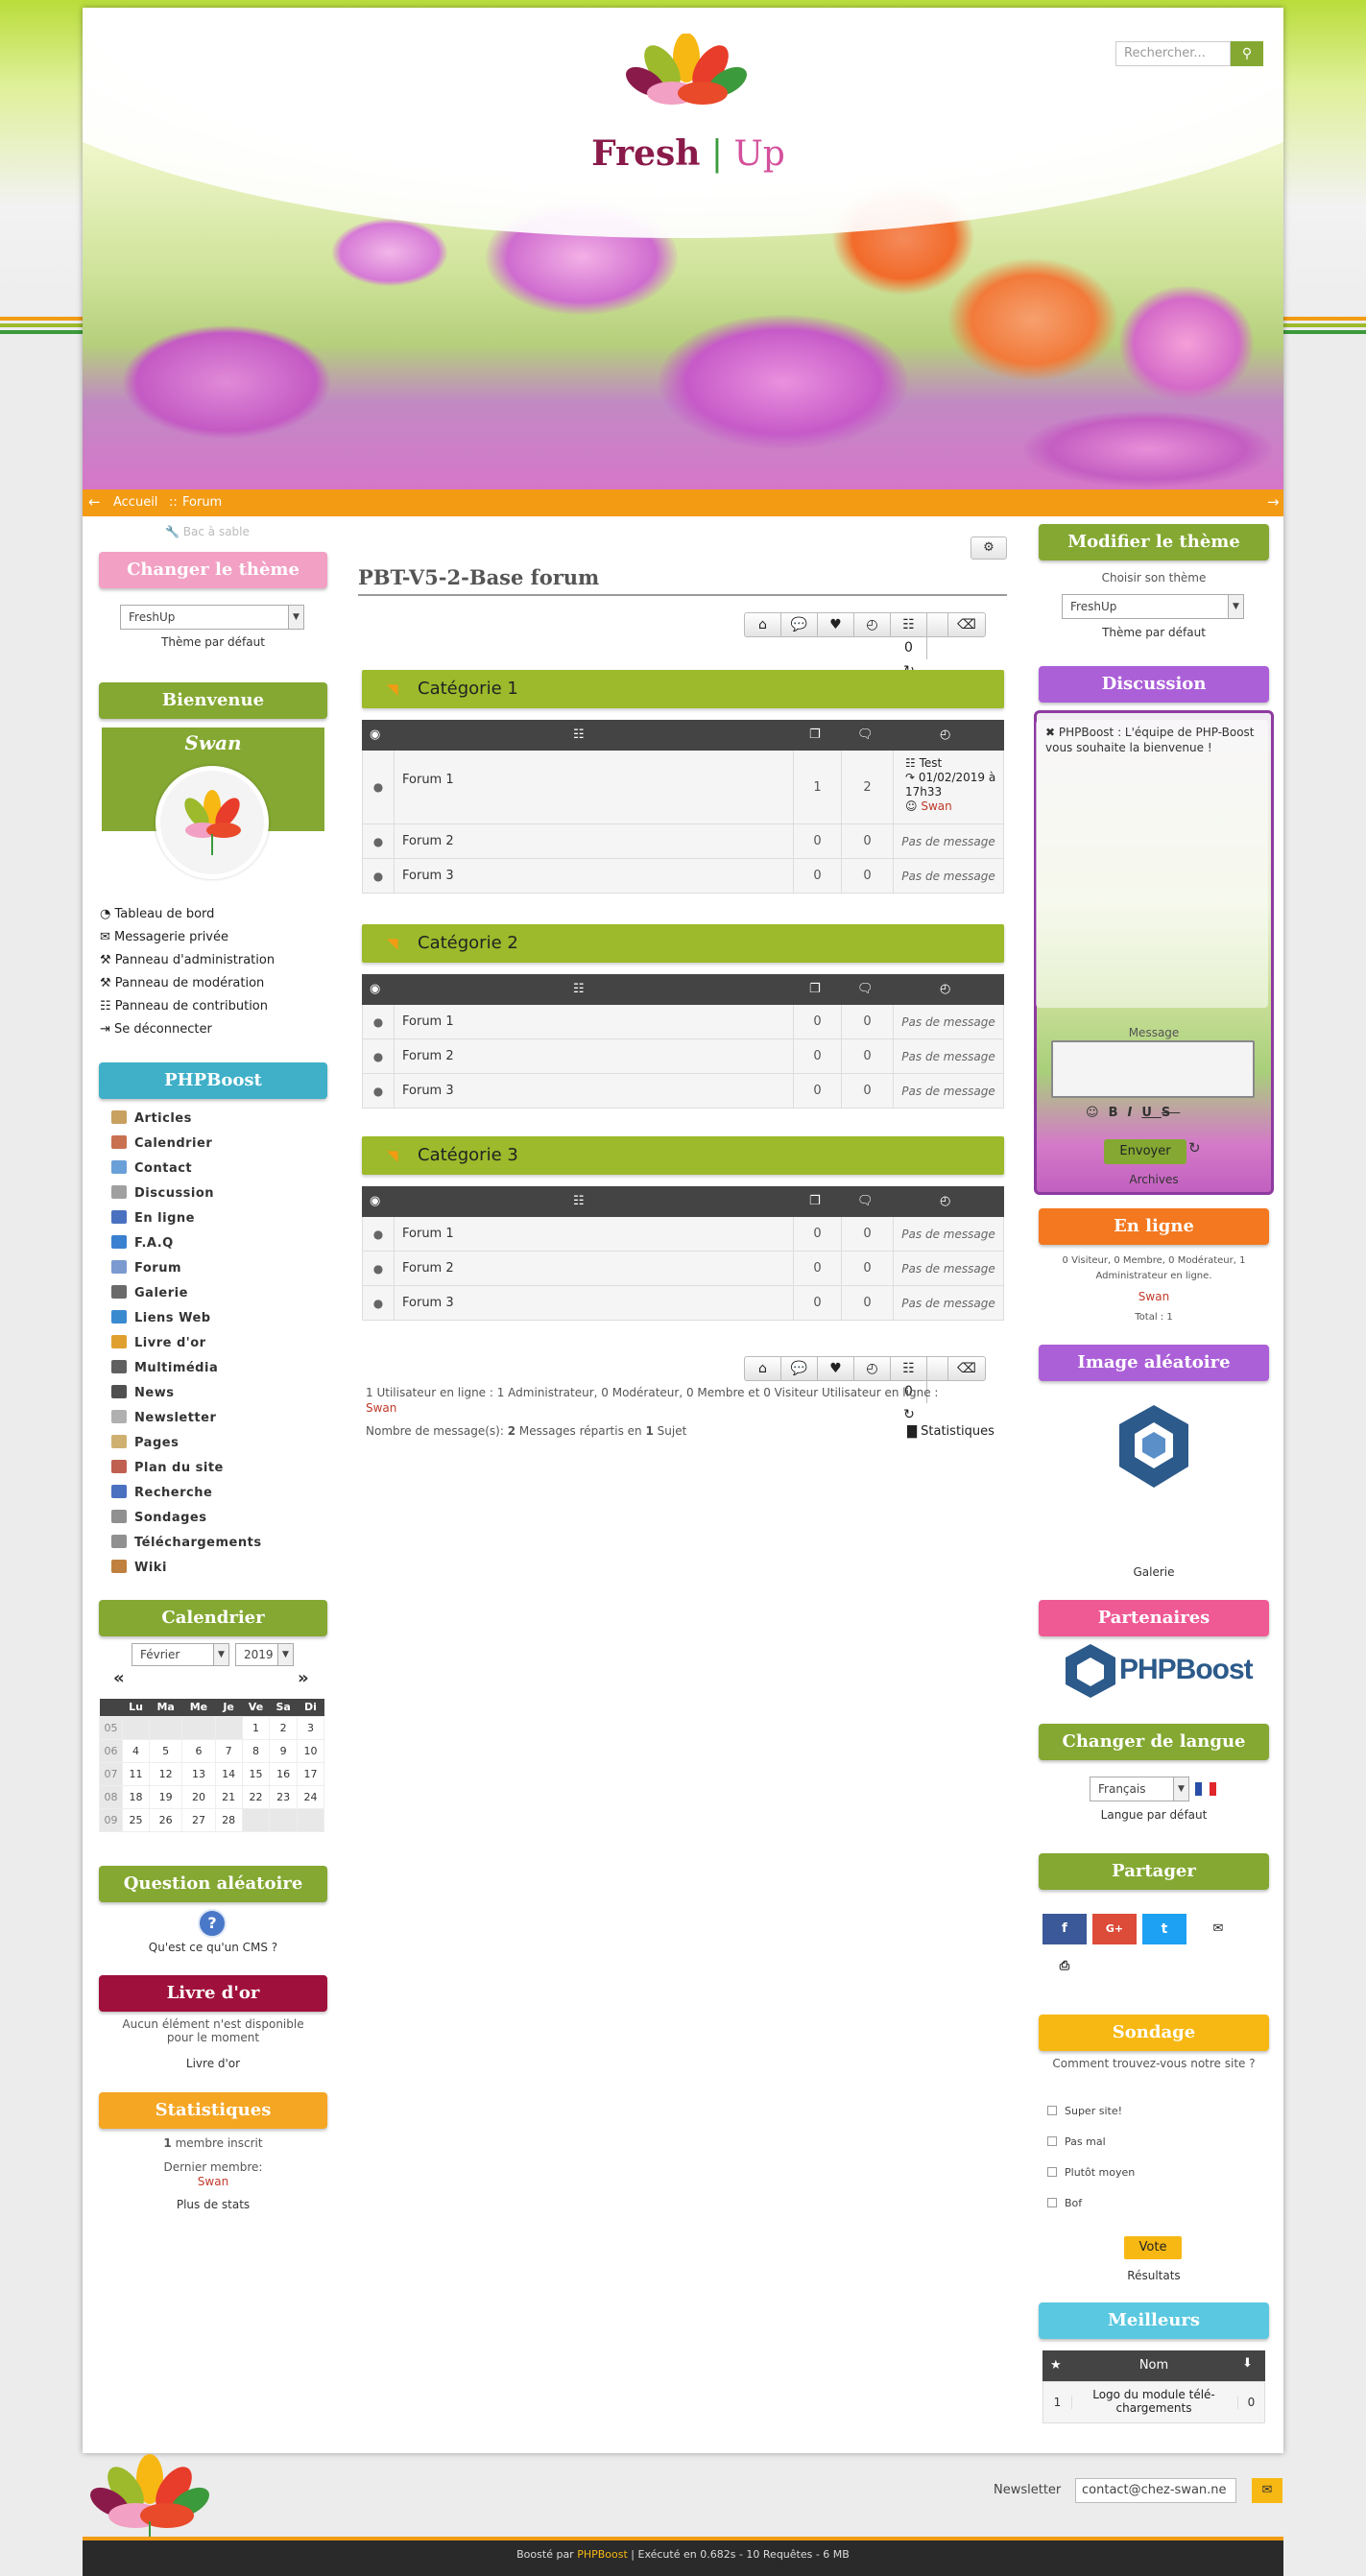 Image resolution: width=1366 pixels, height=2576 pixels. What do you see at coordinates (199, 1796) in the screenshot?
I see `calendar-day: 20` at bounding box center [199, 1796].